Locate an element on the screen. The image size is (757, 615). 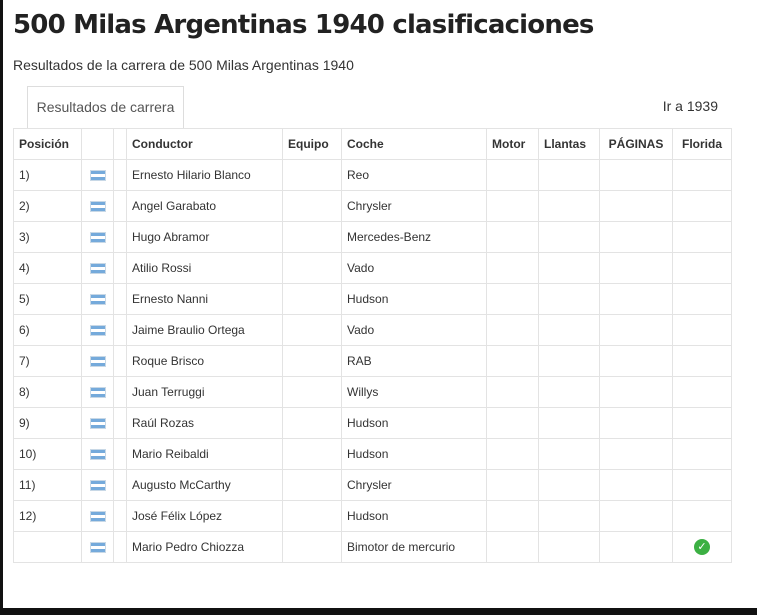
cell-position: 6) is located at coordinates (47, 330).